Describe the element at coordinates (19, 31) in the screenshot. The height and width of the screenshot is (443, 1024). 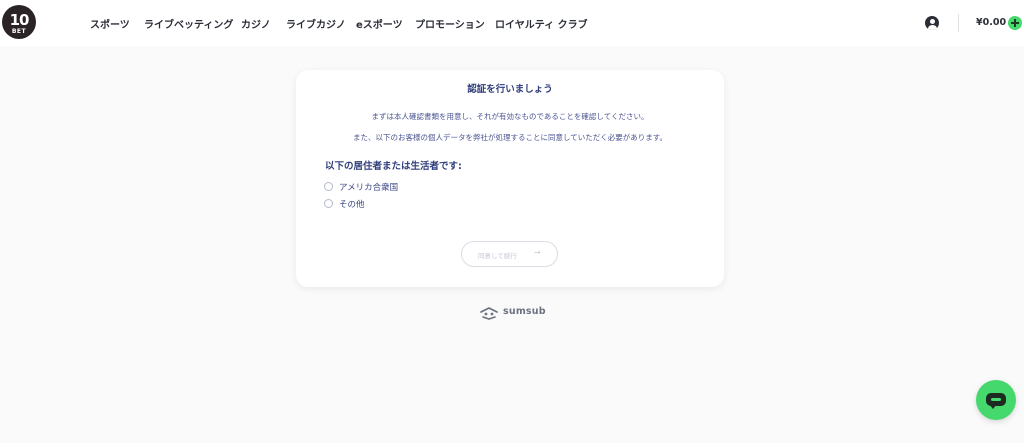
I see `logo-subtext: BET` at that location.